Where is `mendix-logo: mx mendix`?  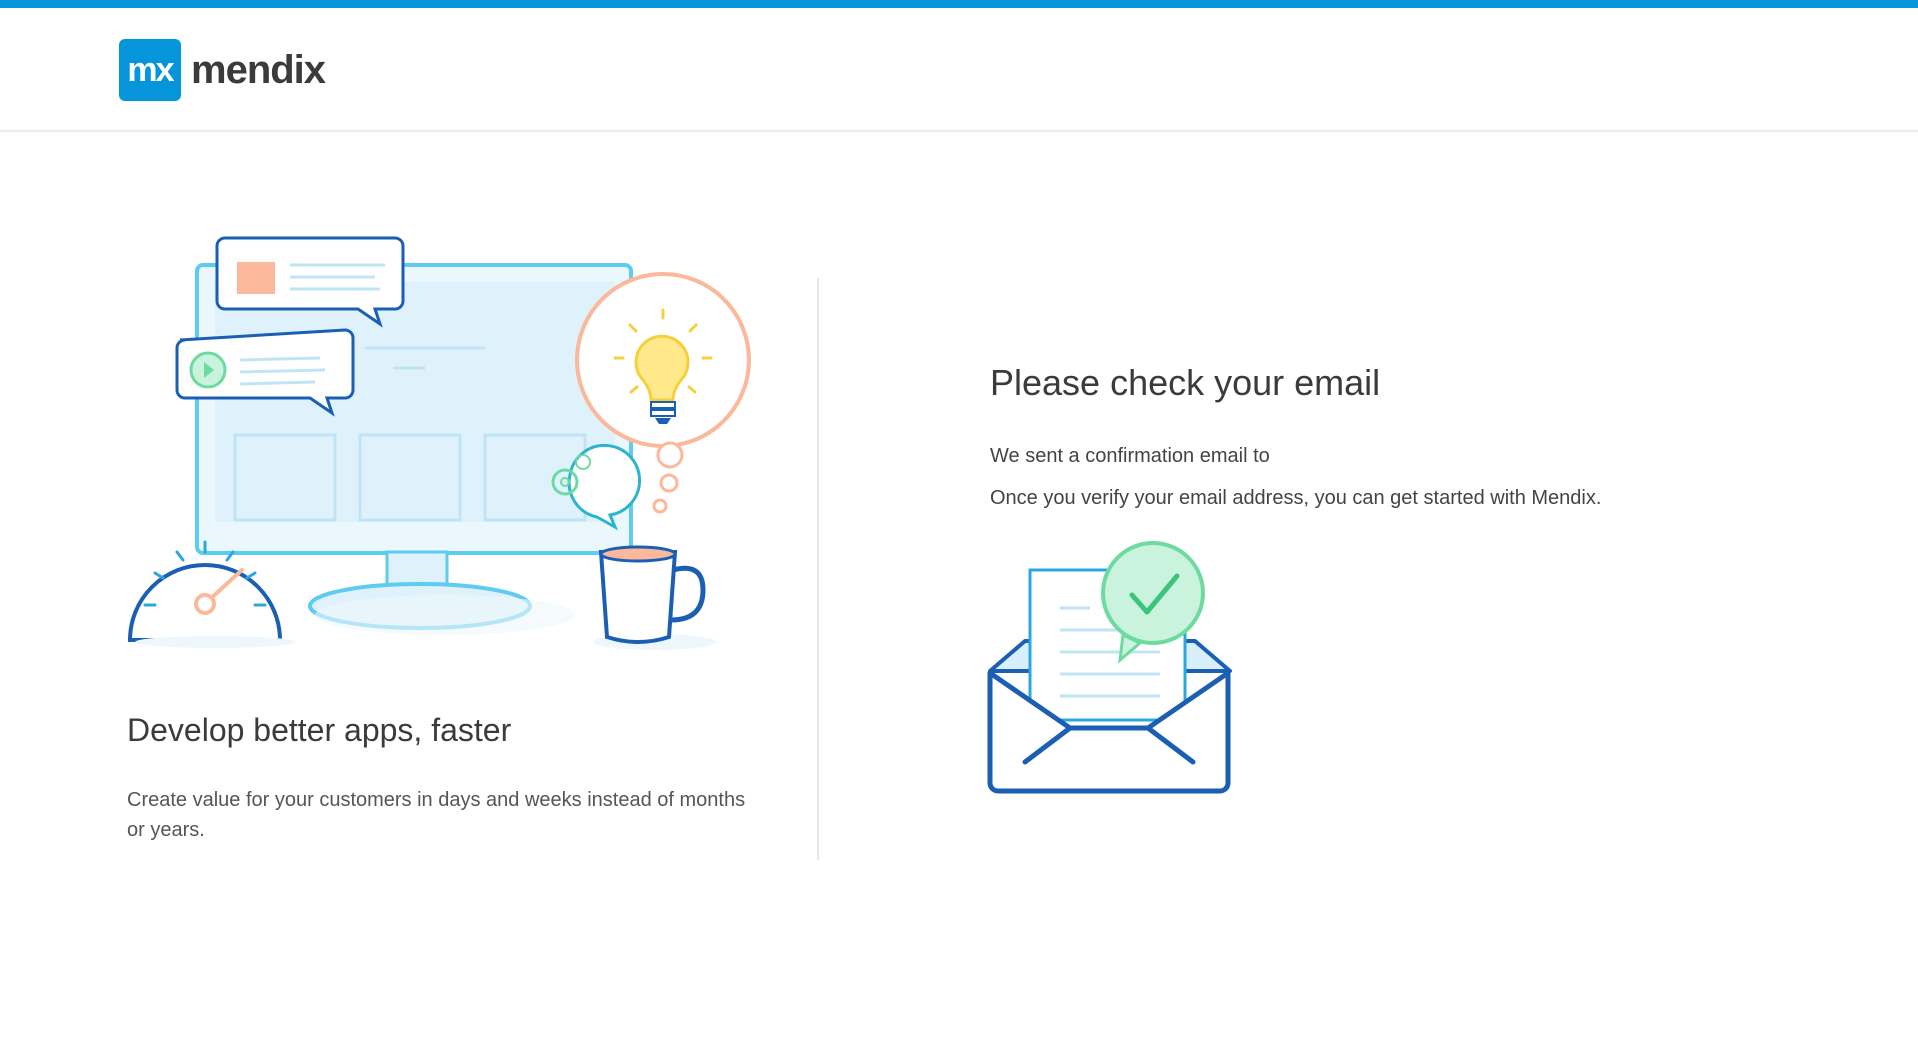 mendix-logo: mx mendix is located at coordinates (222, 70).